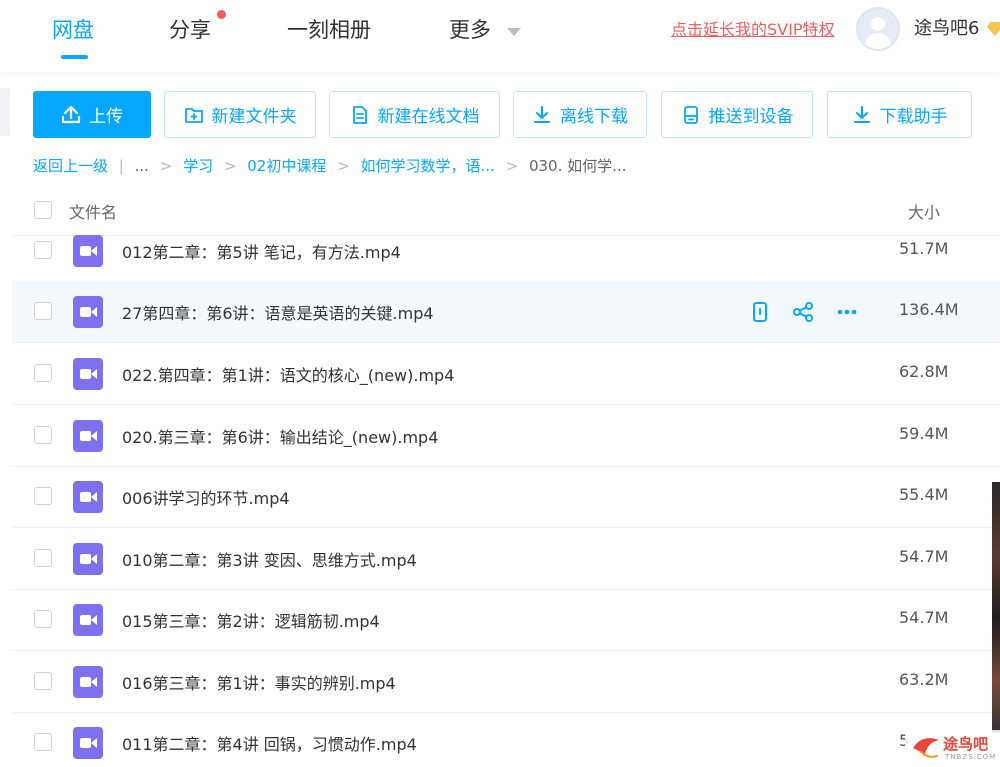  I want to click on offline-download-button: 离线下载, so click(580, 114).